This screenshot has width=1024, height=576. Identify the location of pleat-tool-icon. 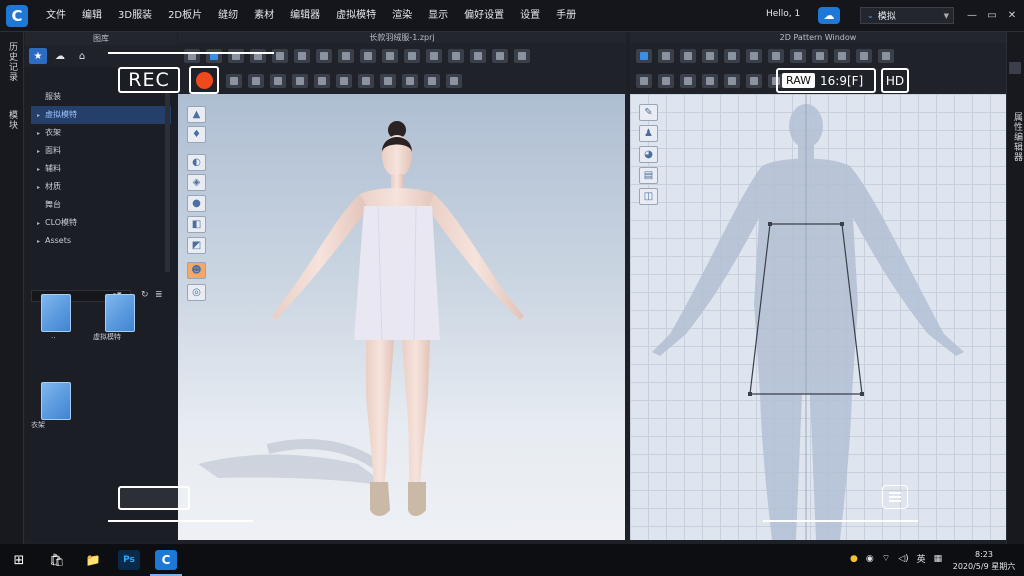
(410, 80).